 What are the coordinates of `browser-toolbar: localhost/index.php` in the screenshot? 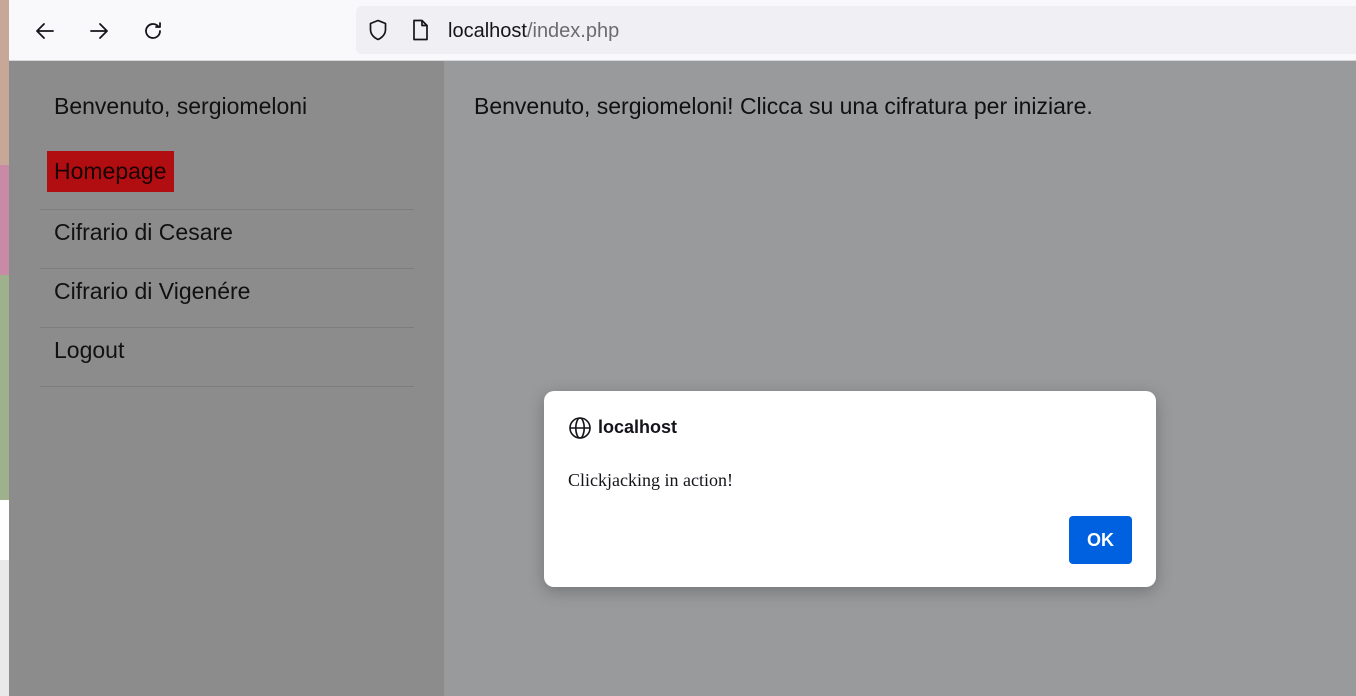 It's located at (682, 30).